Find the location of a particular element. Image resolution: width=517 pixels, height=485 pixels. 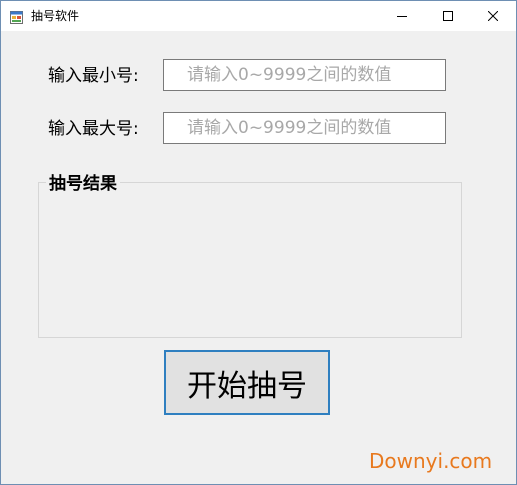

title-bar: 抽号软件 is located at coordinates (258, 16).